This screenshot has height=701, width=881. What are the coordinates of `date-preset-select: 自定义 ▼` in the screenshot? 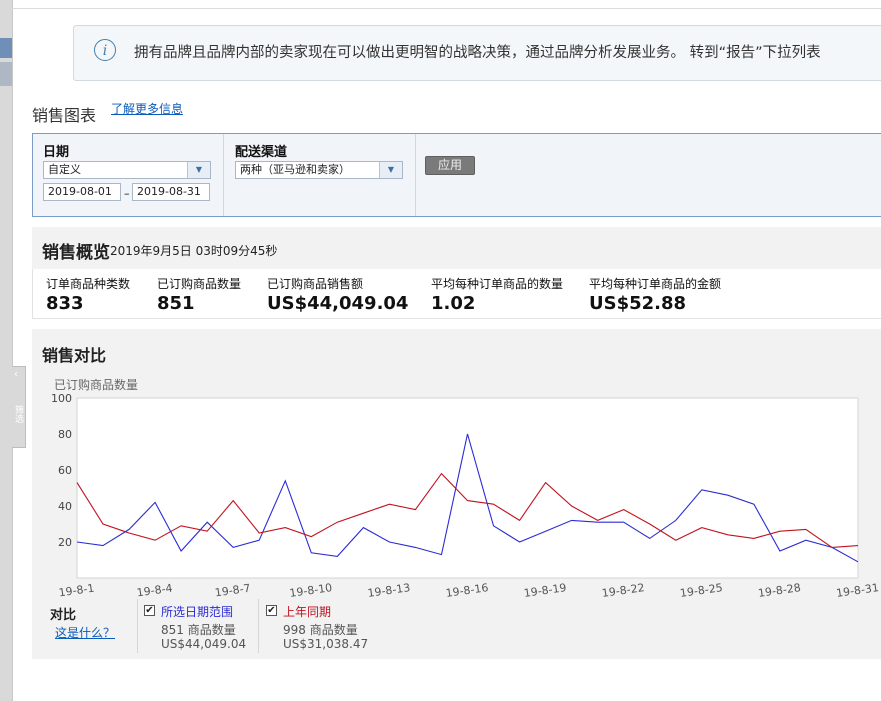 It's located at (127, 170).